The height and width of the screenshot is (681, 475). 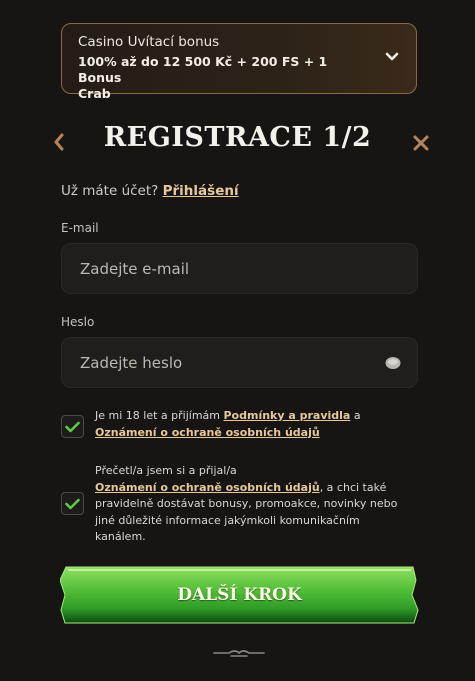 I want to click on login-prompt-line: Už máte účet? Přihlášení, so click(x=150, y=191).